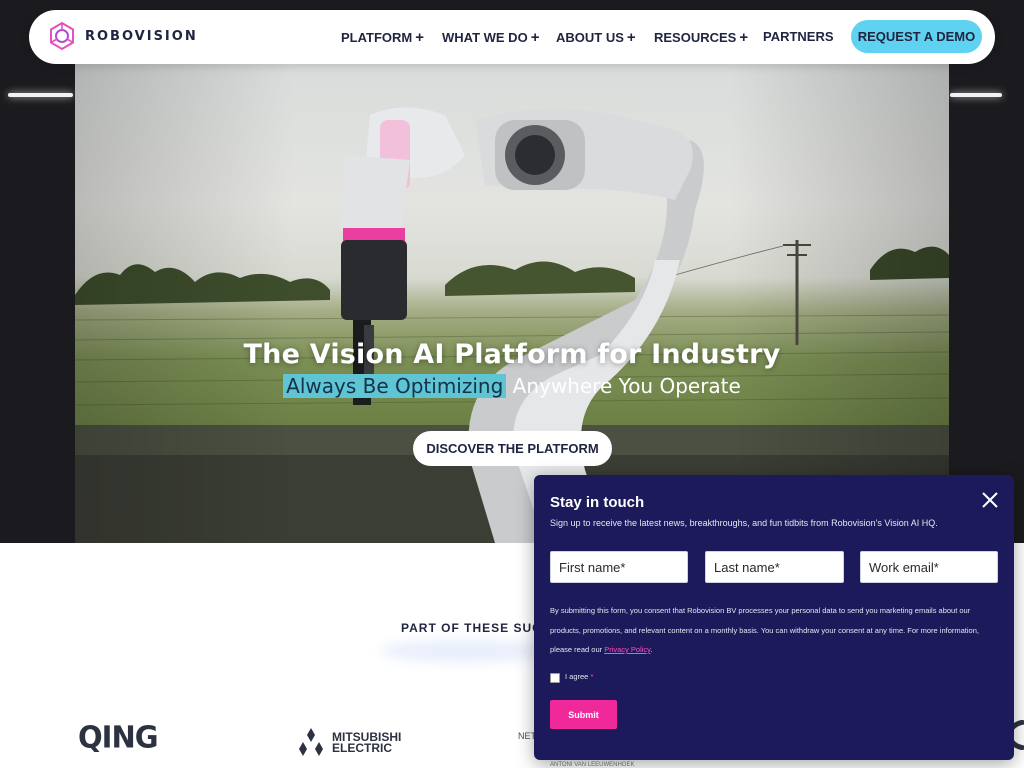  I want to click on close-icon, so click(990, 500).